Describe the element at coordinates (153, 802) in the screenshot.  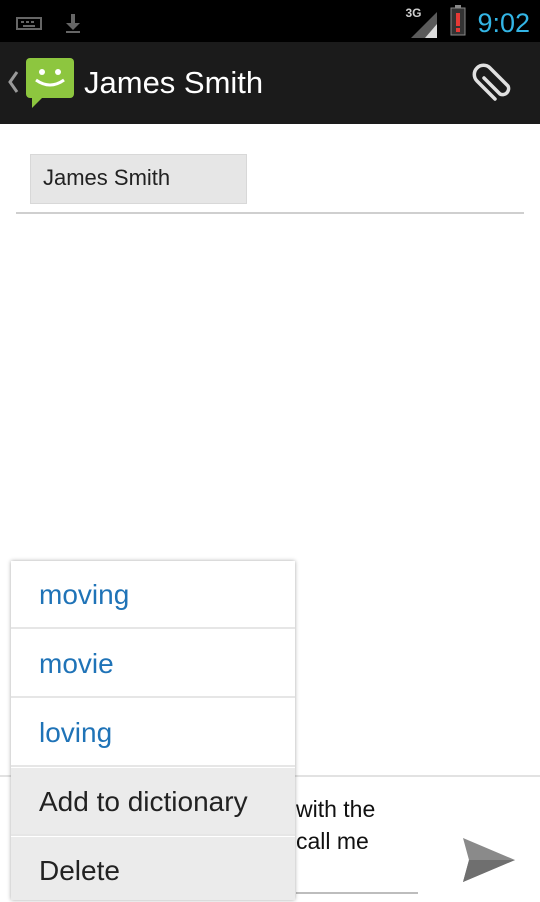
I see `add-to-dictionary-button: Add to dictionary` at that location.